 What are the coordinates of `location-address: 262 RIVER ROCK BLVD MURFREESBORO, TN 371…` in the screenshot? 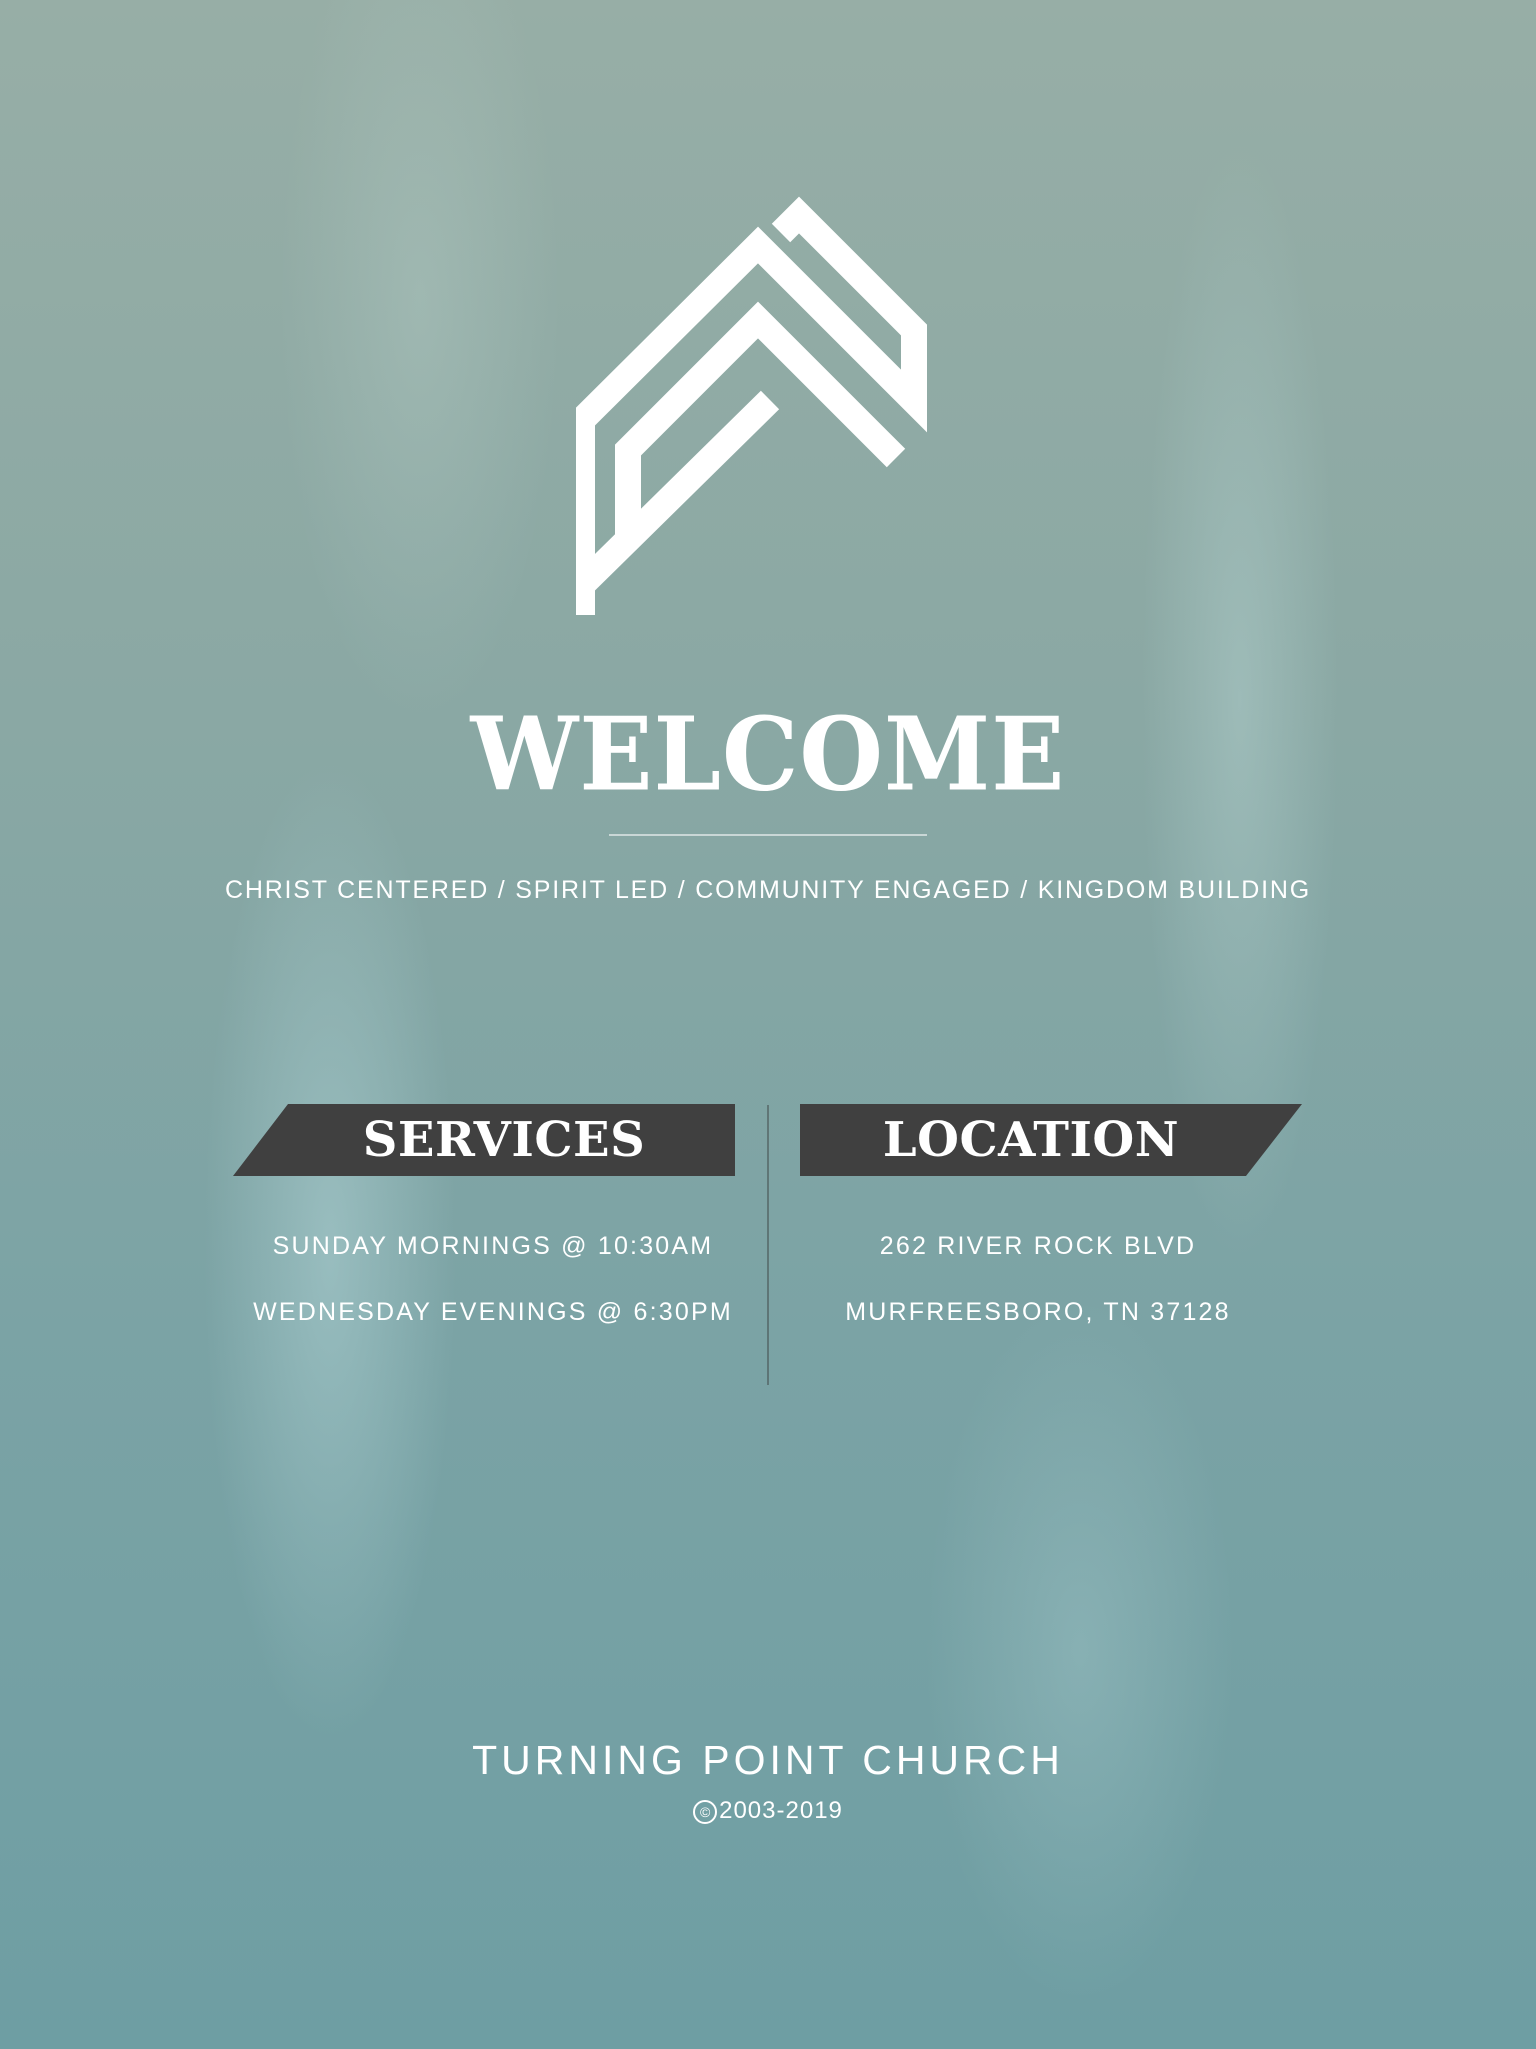 It's located at (1038, 1292).